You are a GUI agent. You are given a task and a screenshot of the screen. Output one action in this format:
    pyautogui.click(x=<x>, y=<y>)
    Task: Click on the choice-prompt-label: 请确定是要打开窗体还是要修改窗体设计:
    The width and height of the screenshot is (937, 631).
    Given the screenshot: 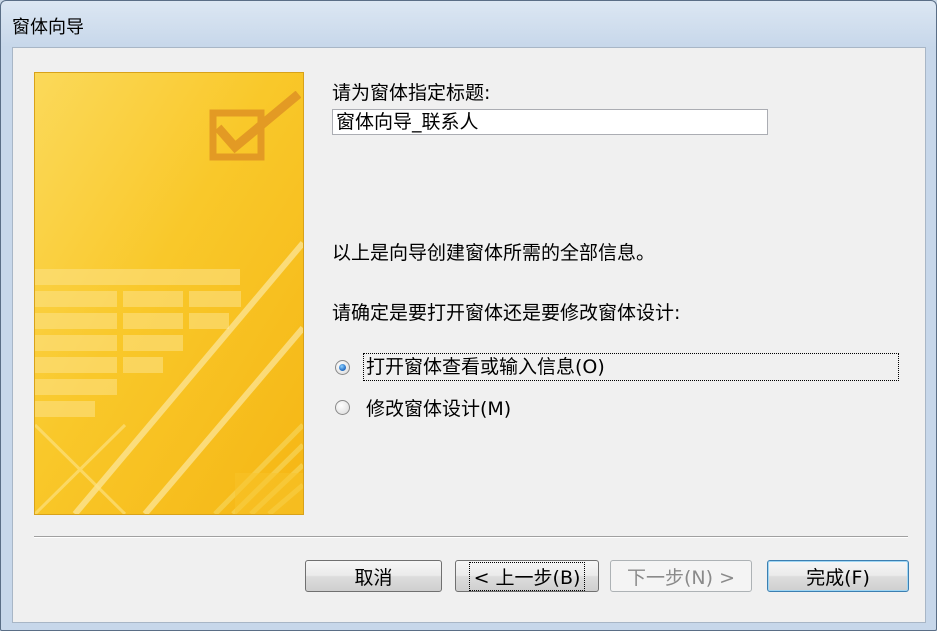 What is the action you would take?
    pyautogui.click(x=506, y=313)
    